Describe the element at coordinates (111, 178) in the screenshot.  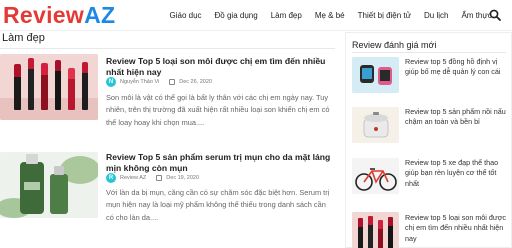
I see `avatar: R` at that location.